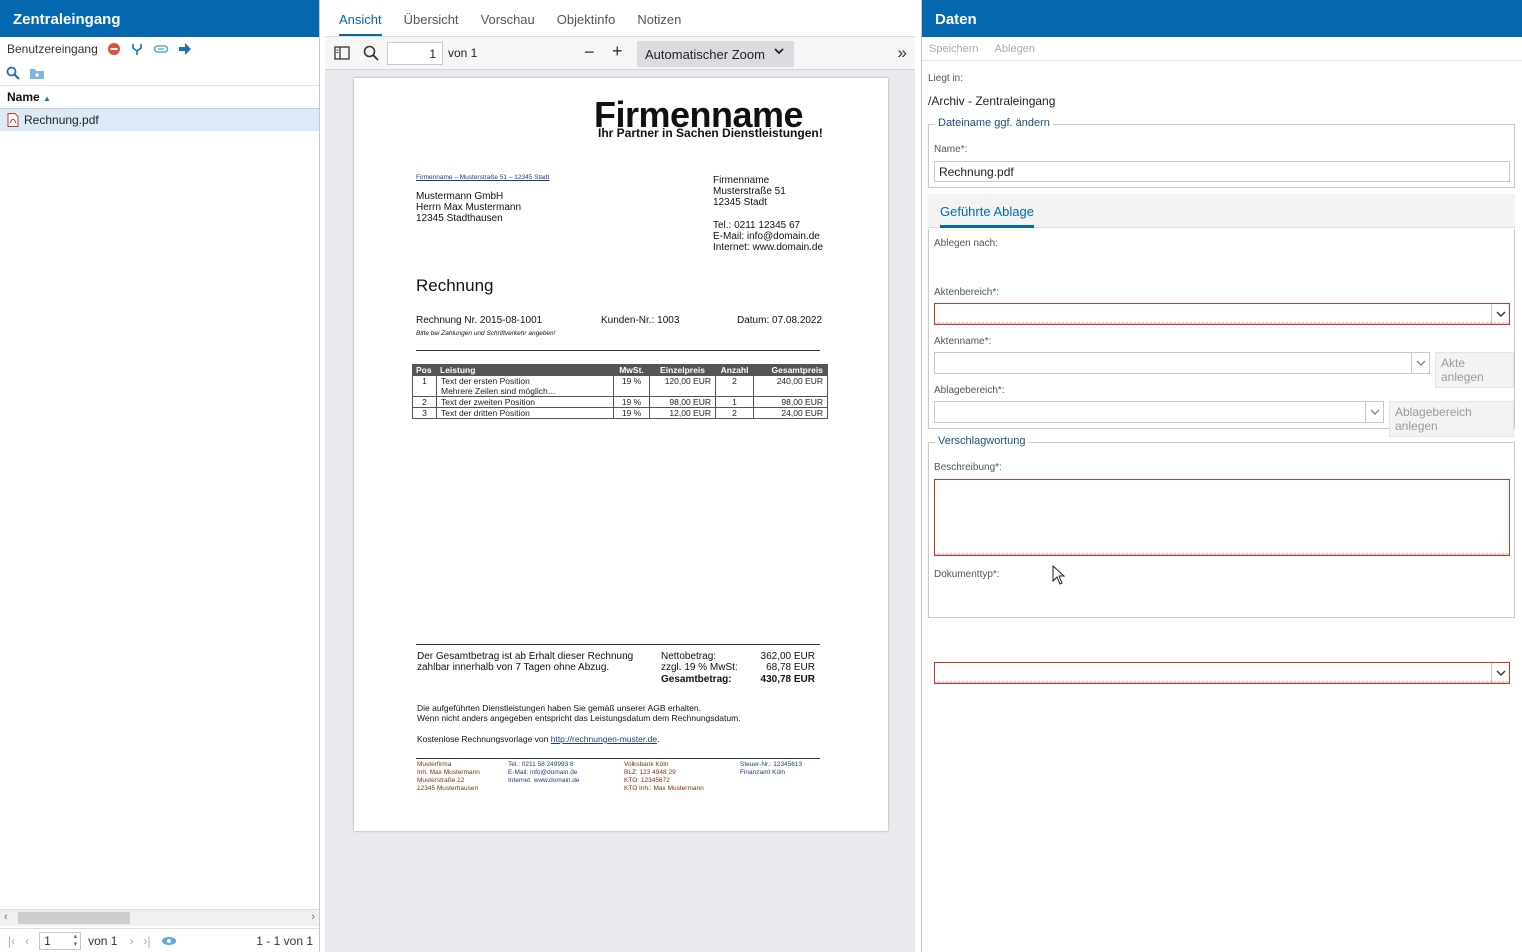  I want to click on page-number-input: 1, so click(415, 53).